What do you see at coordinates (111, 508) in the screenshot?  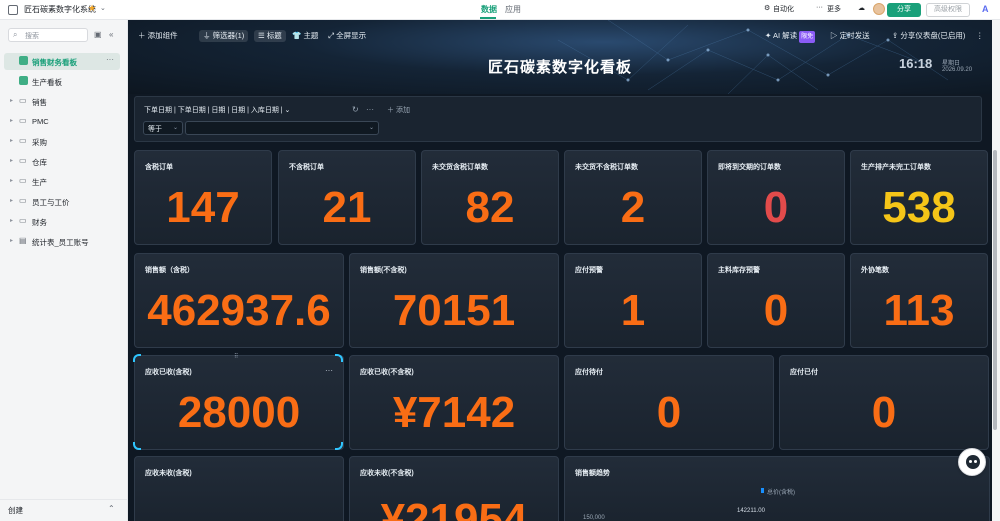 I see `chevron-up-icon: ⌃` at bounding box center [111, 508].